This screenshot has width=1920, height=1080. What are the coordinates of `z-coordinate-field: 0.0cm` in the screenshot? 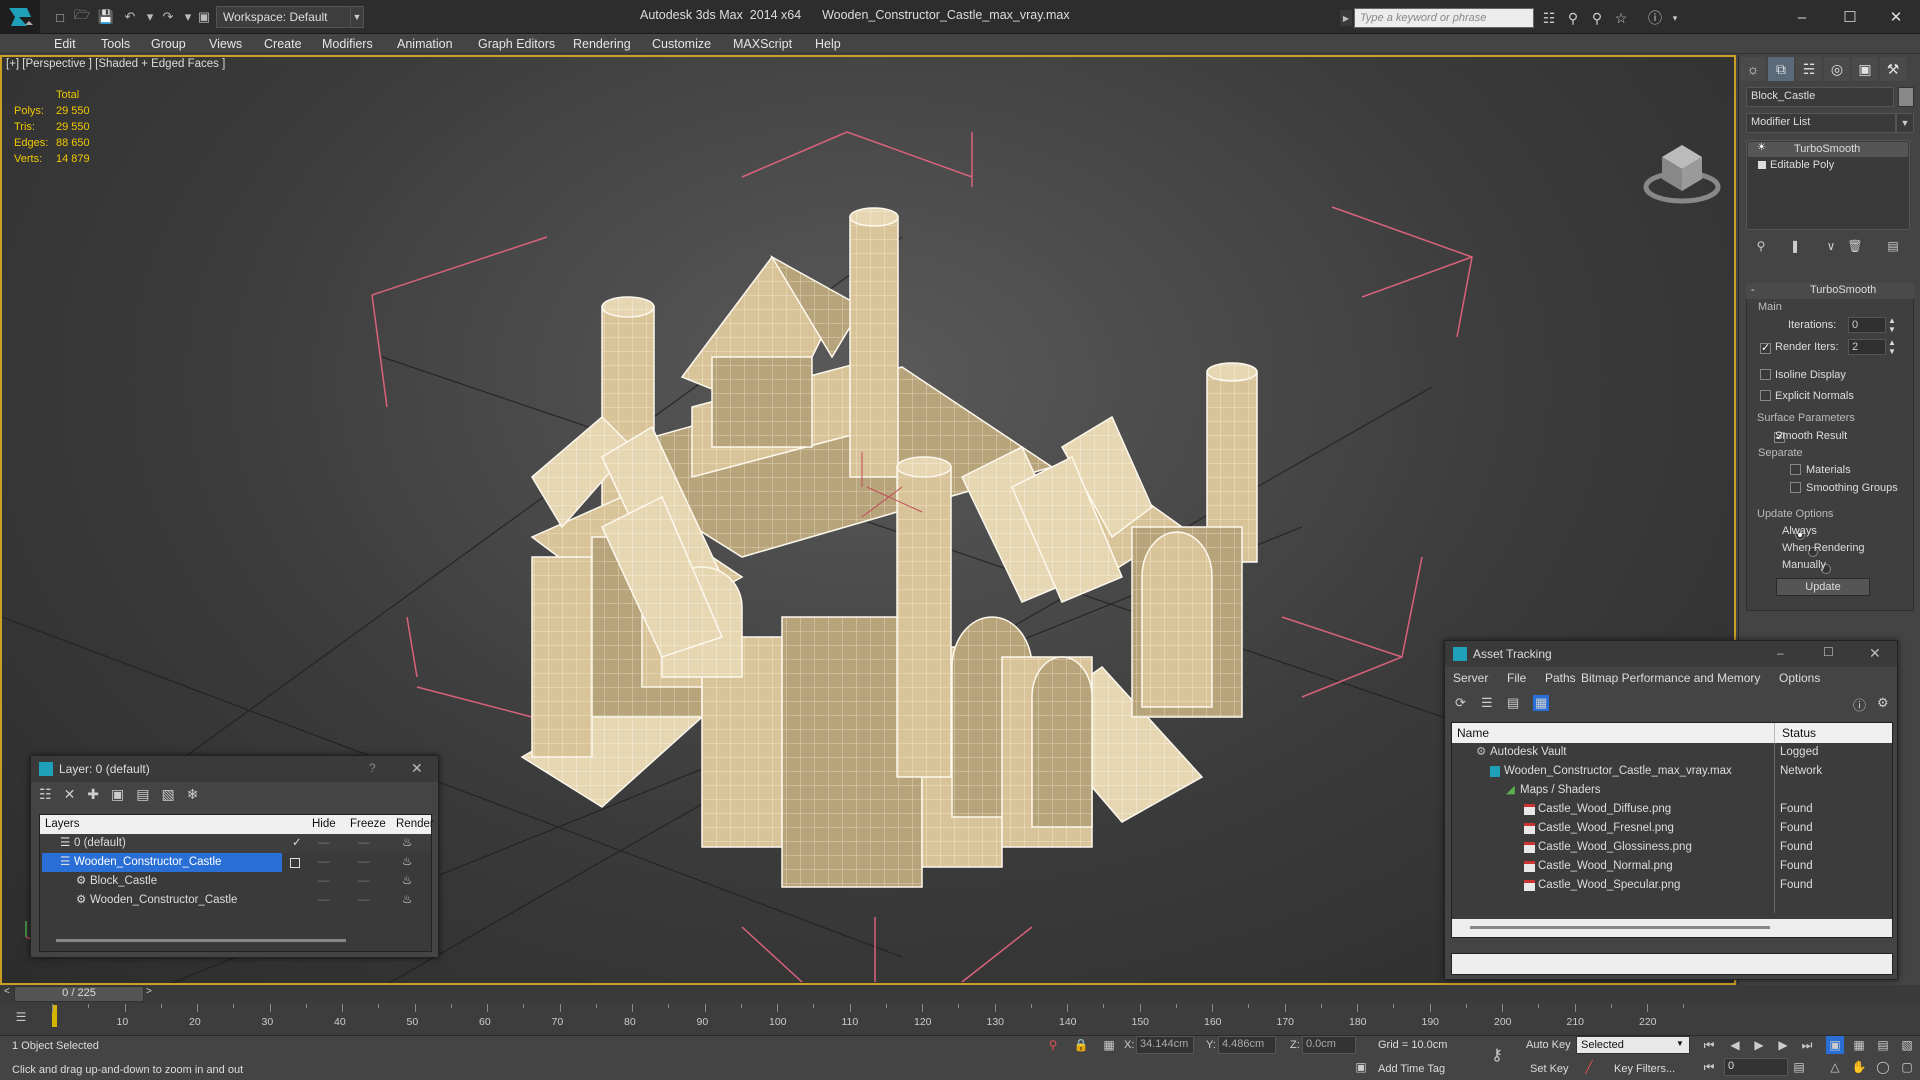 It's located at (1329, 1045).